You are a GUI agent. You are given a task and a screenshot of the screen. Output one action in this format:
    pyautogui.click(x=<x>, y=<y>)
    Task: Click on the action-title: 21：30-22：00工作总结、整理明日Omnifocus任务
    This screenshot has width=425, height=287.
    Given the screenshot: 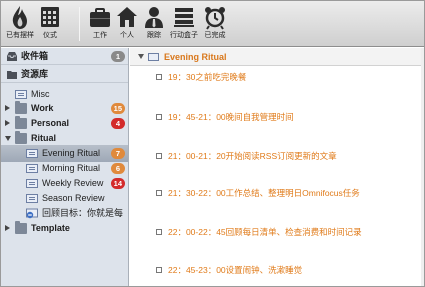 What is the action you would take?
    pyautogui.click(x=264, y=193)
    